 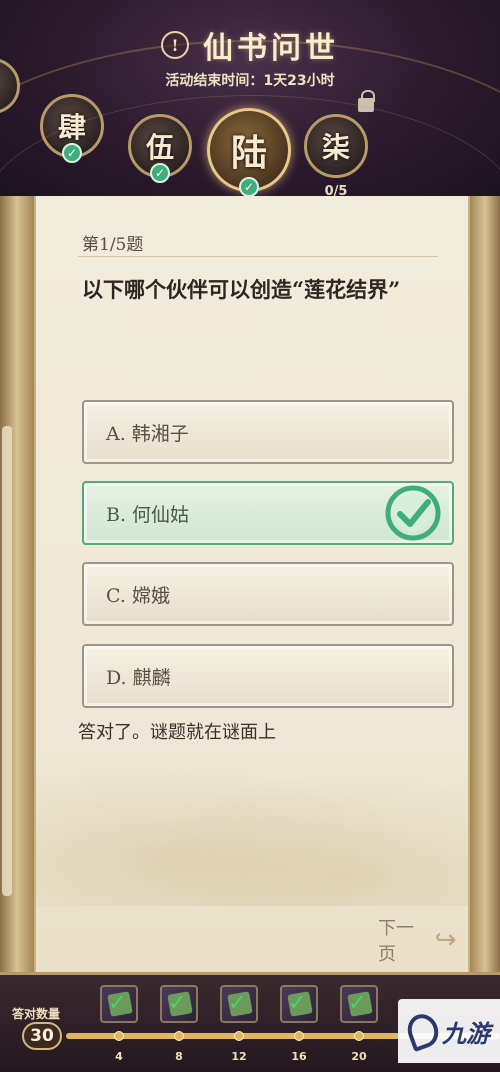 I want to click on next-page-button: 下一页 ↪, so click(x=423, y=940).